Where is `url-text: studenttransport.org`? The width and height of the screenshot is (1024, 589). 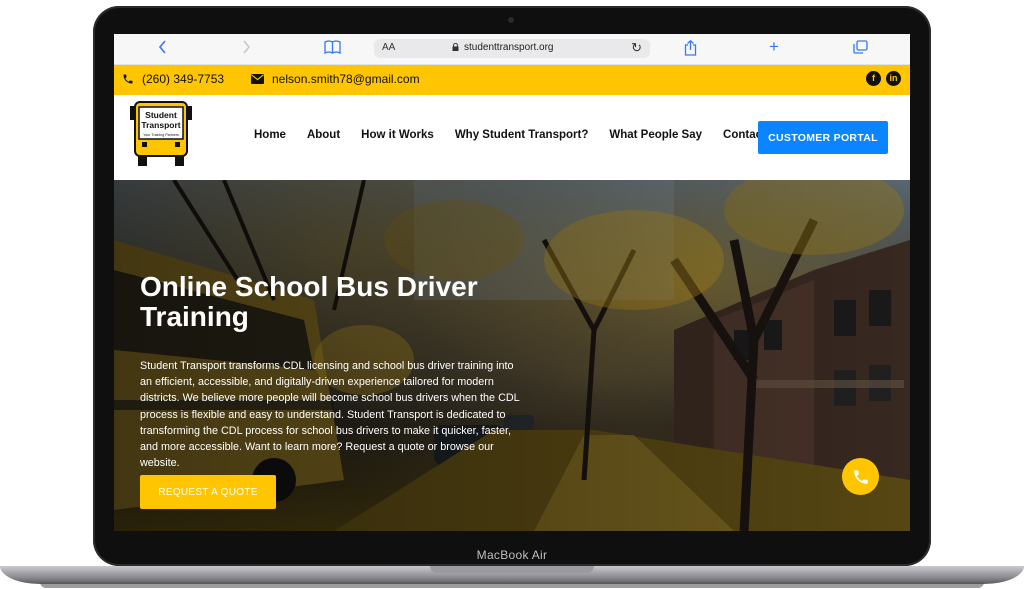 url-text: studenttransport.org is located at coordinates (509, 47).